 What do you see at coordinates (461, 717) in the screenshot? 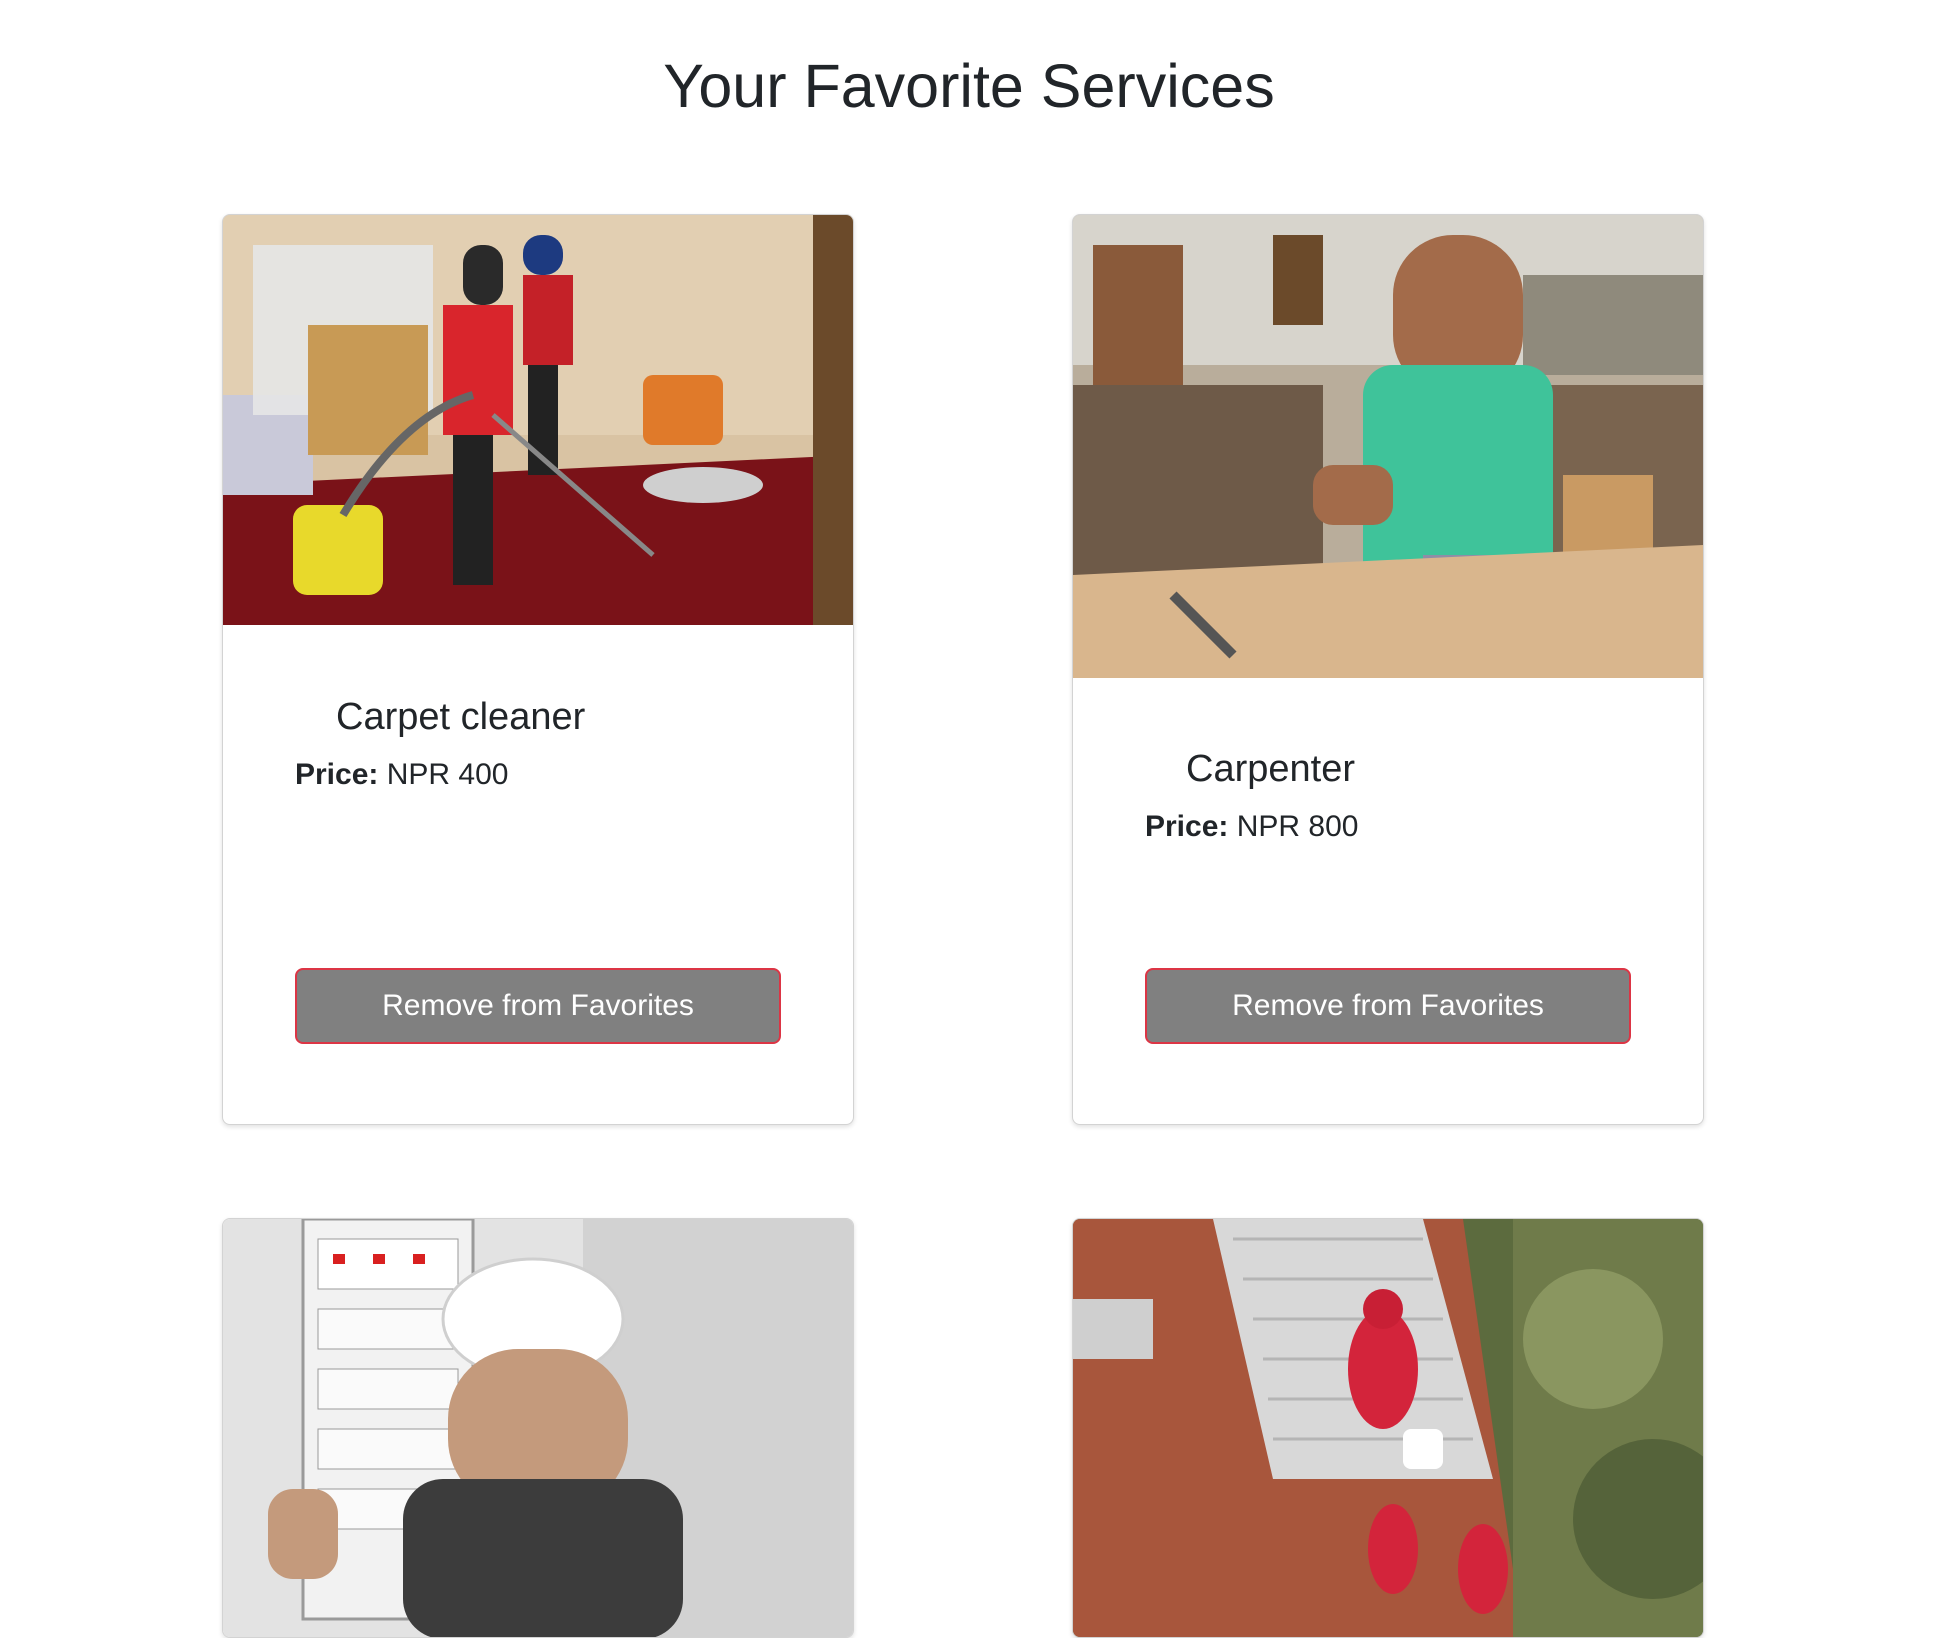
I see `service-name: Carpet cleaner` at bounding box center [461, 717].